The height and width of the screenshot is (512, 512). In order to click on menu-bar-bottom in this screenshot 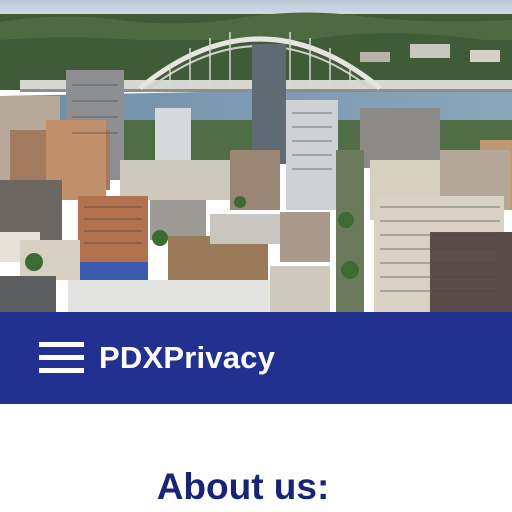, I will do `click(61, 370)`.